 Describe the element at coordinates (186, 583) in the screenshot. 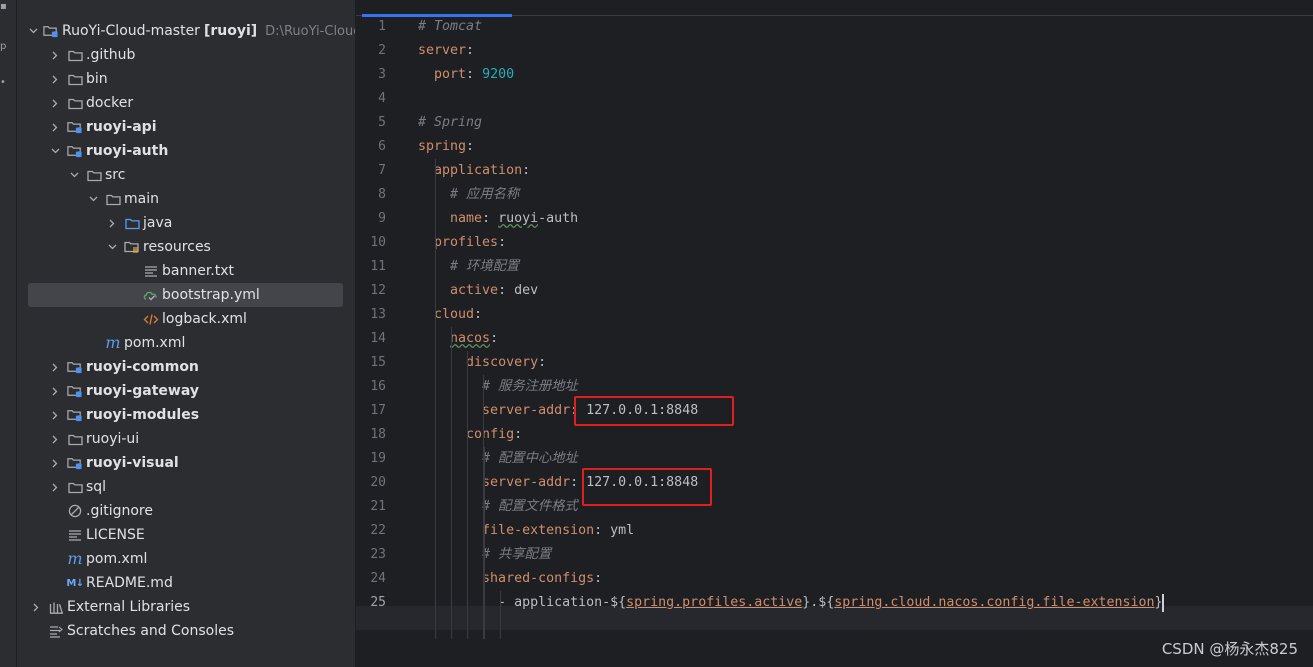

I see `tree-item: M↓ README.md` at that location.